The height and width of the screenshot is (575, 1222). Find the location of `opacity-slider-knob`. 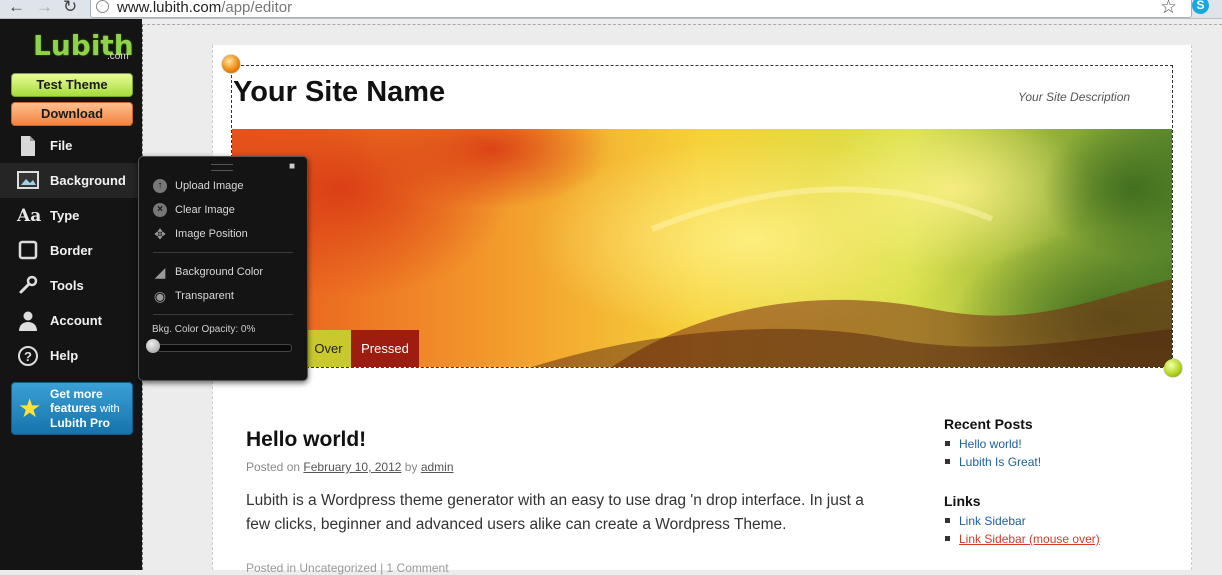

opacity-slider-knob is located at coordinates (153, 346).